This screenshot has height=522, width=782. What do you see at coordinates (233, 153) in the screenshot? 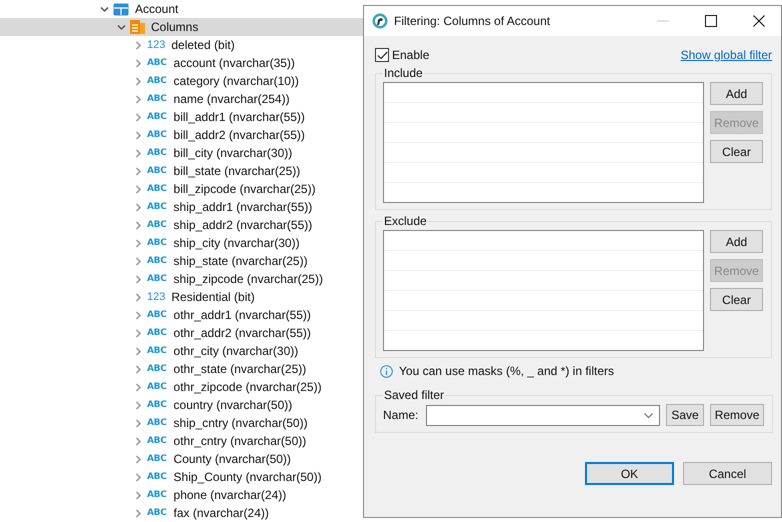
I see `tree-item-label: bill_city (nvarchar(30))` at bounding box center [233, 153].